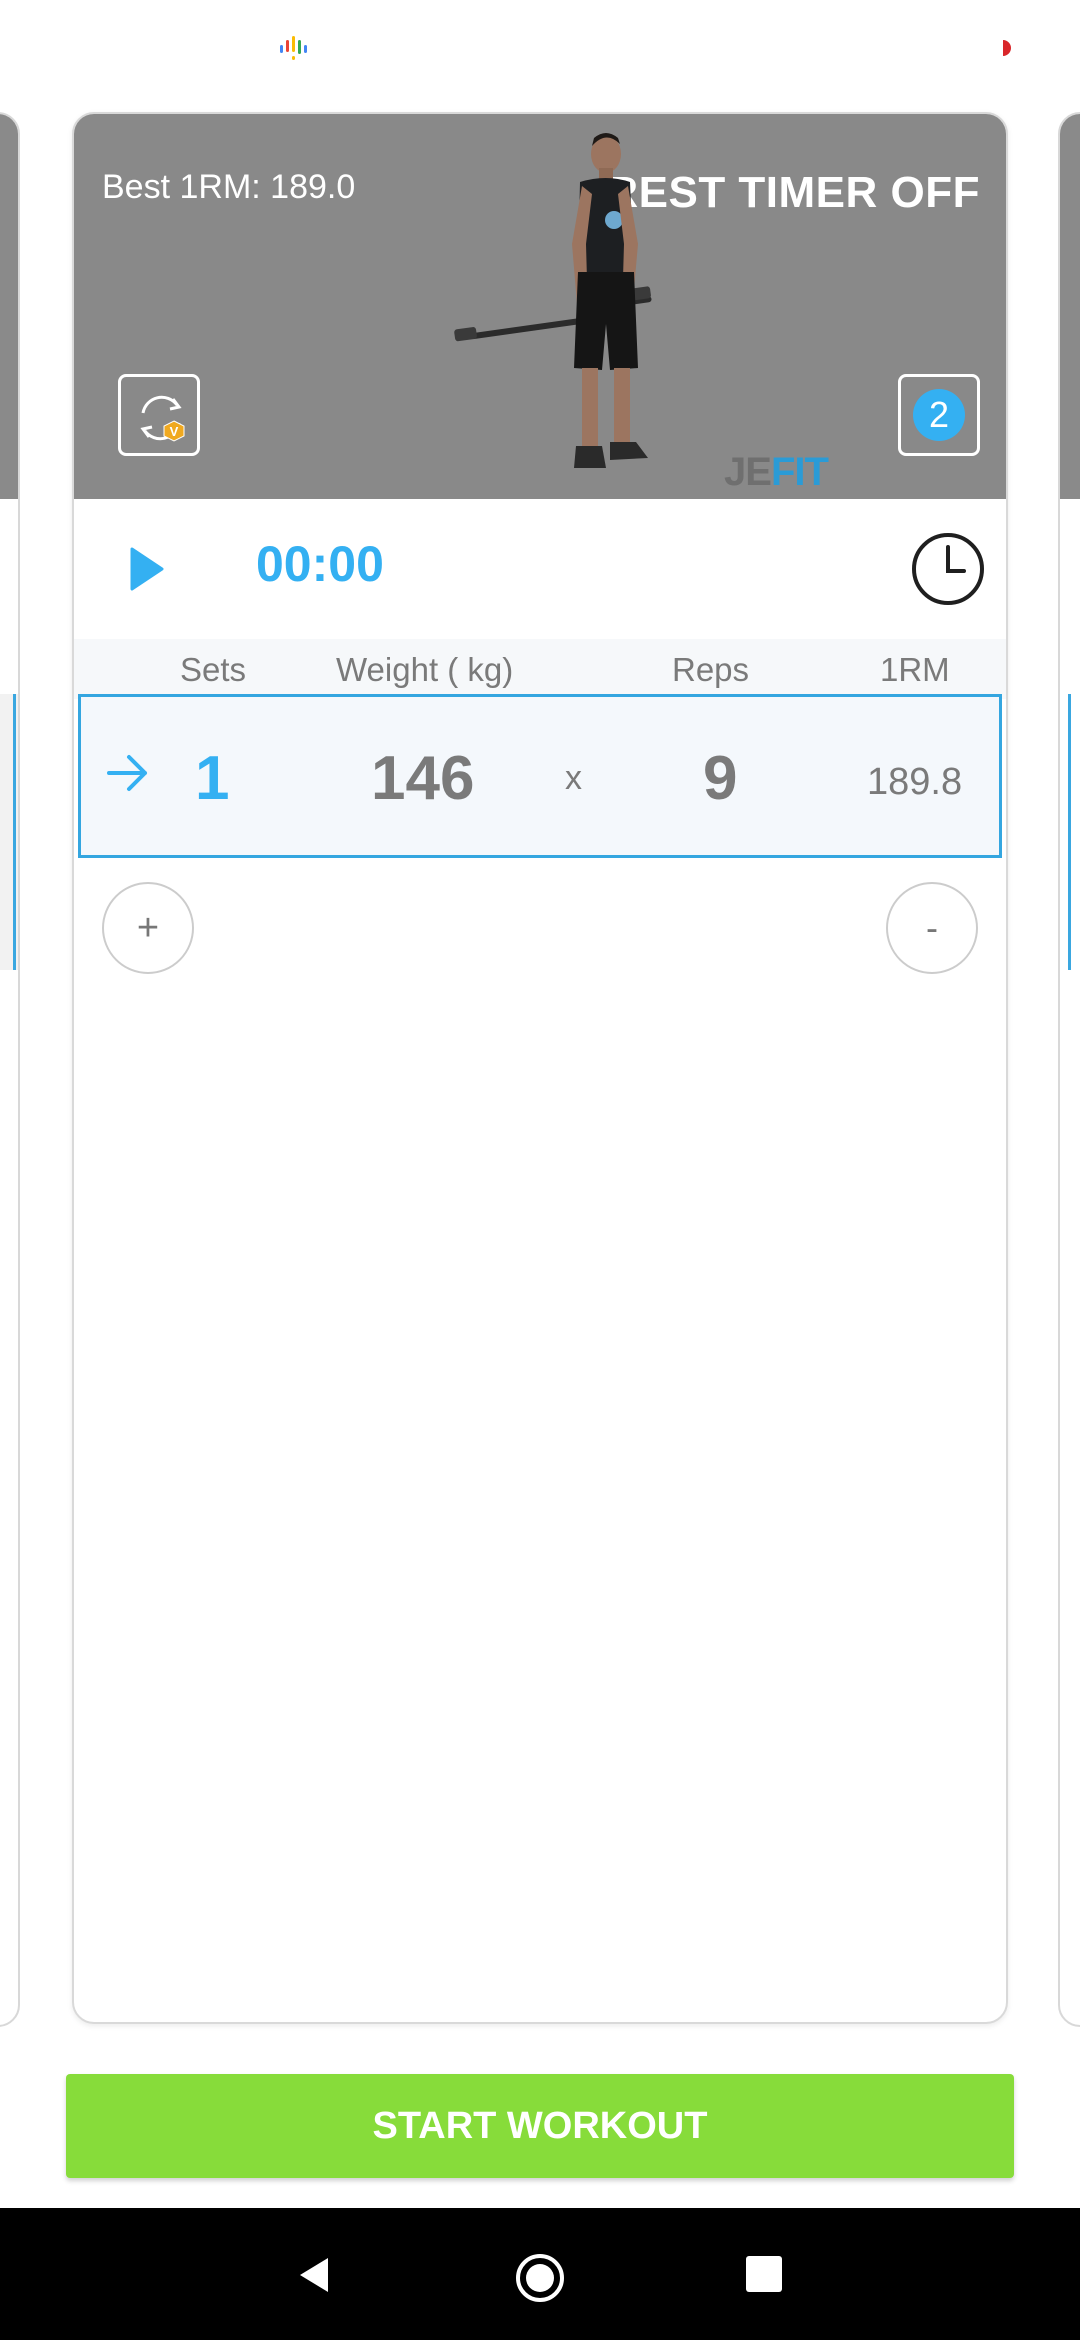 The width and height of the screenshot is (1080, 2340). Describe the element at coordinates (540, 2278) in the screenshot. I see `home-icon` at that location.